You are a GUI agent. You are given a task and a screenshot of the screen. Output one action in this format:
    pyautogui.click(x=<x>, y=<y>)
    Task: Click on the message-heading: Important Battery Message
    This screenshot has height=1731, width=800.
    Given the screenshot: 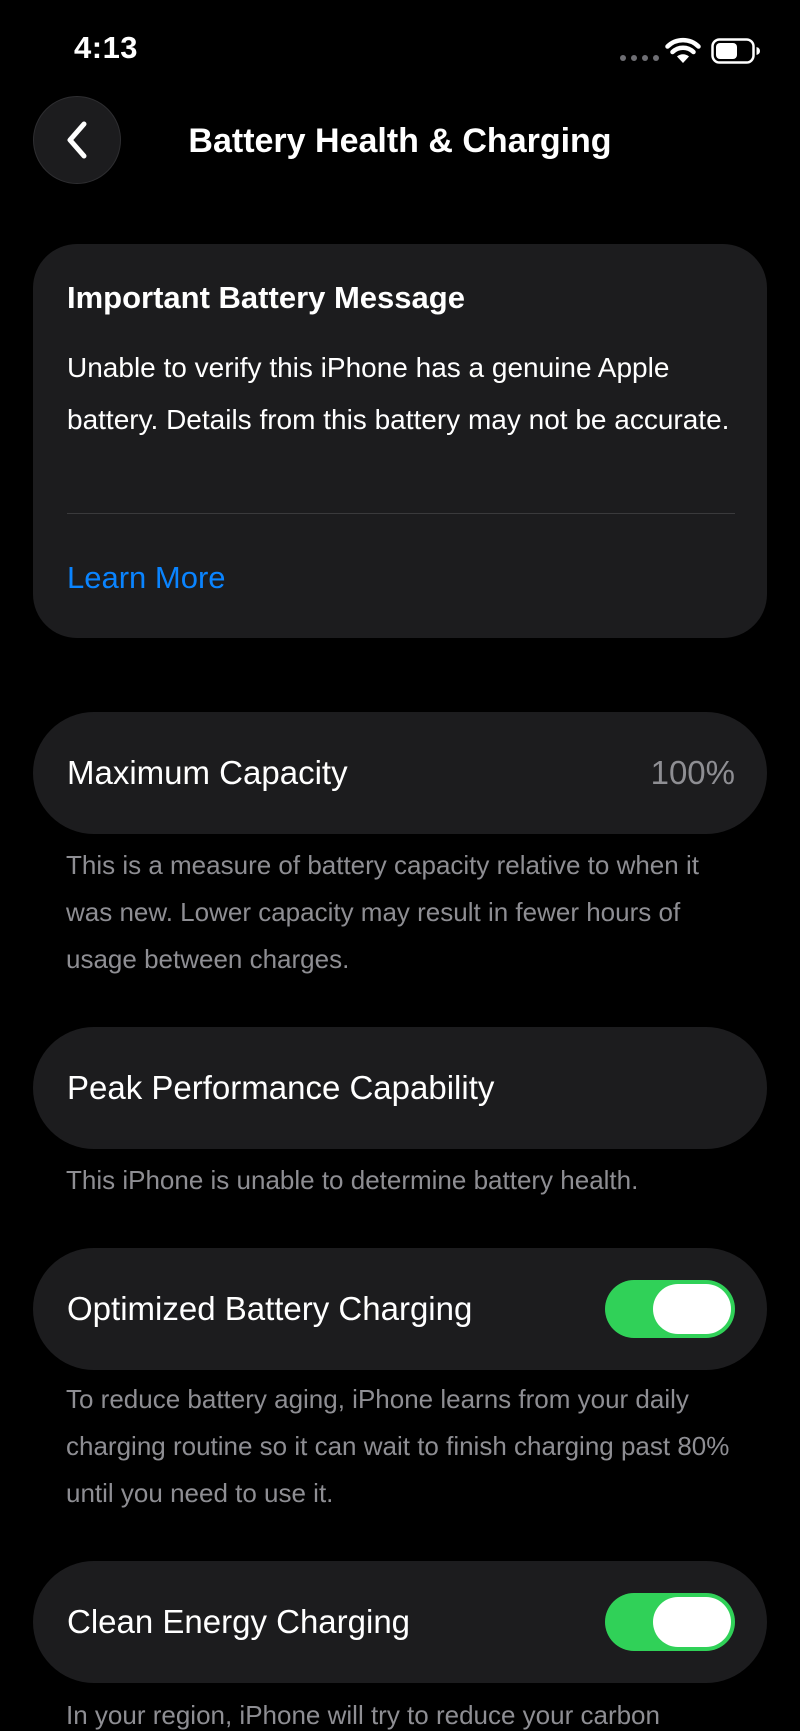 What is the action you would take?
    pyautogui.click(x=266, y=297)
    